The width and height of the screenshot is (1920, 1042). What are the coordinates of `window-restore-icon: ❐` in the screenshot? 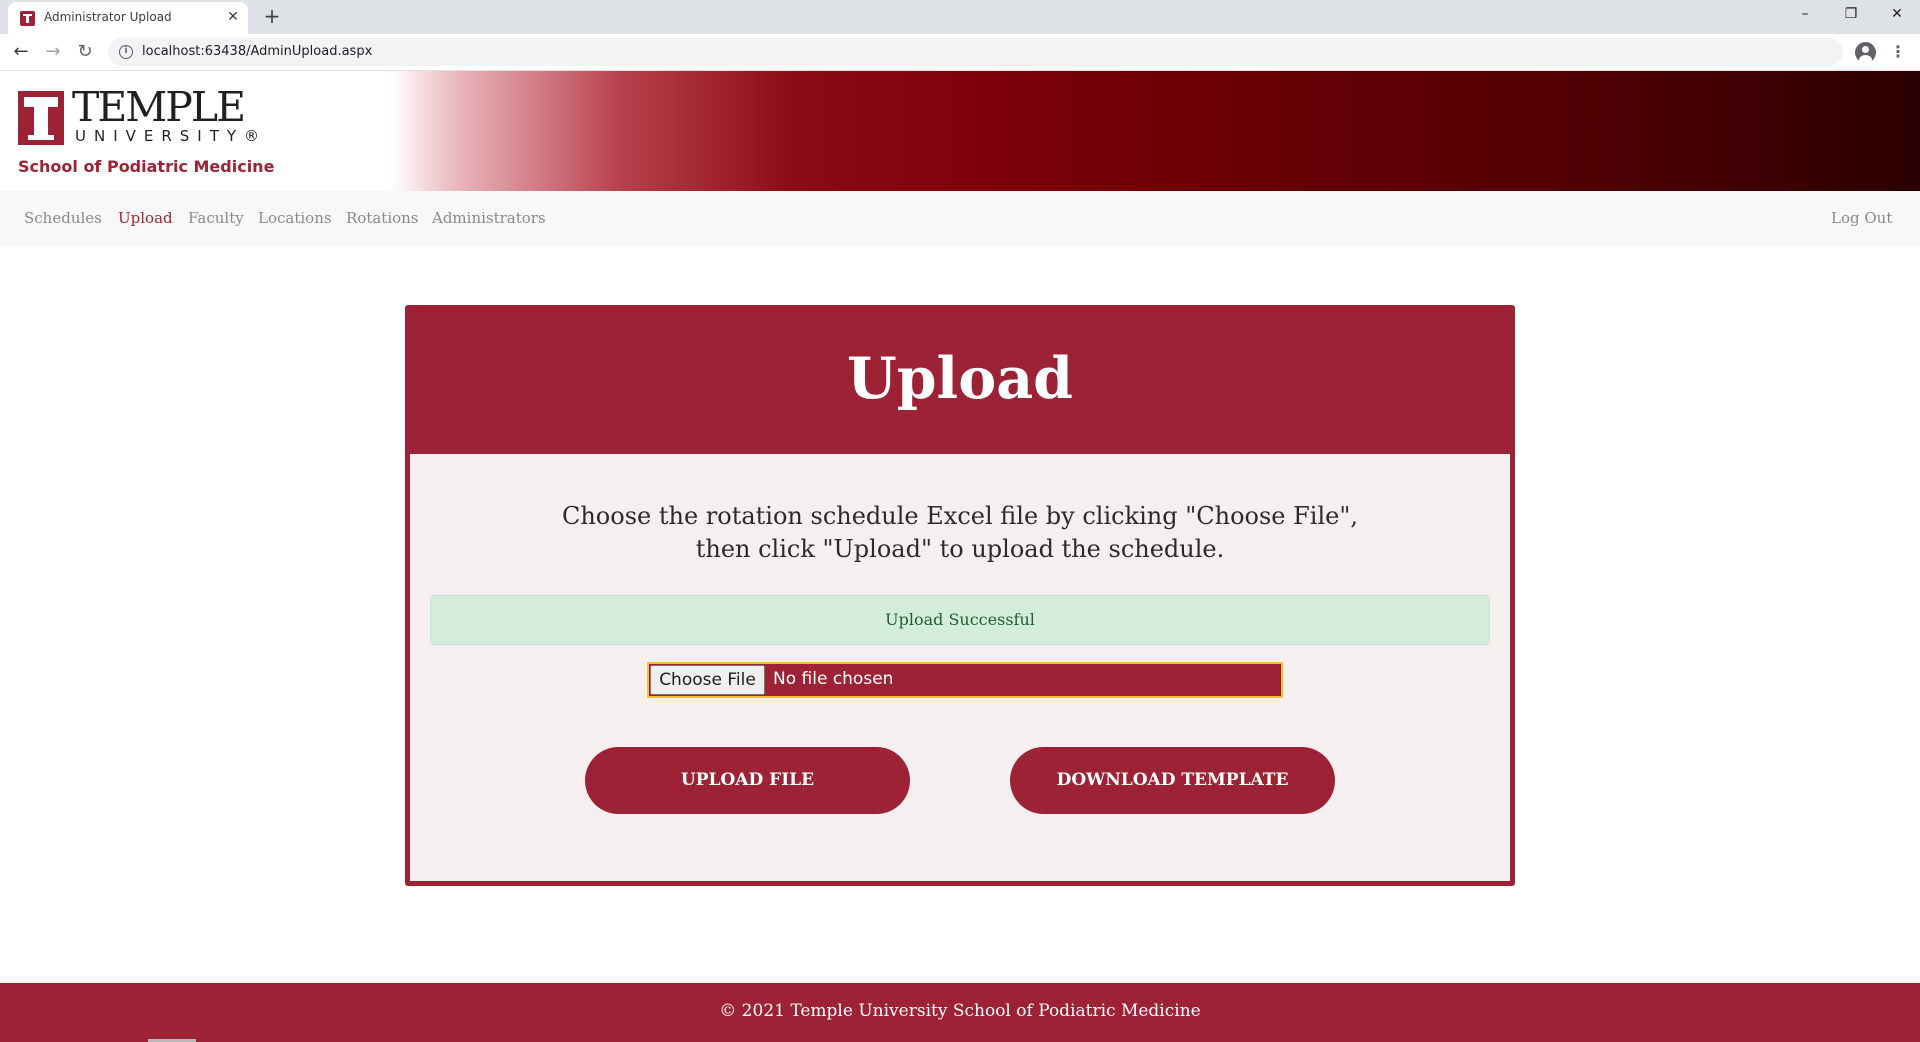 It's located at (1851, 15).